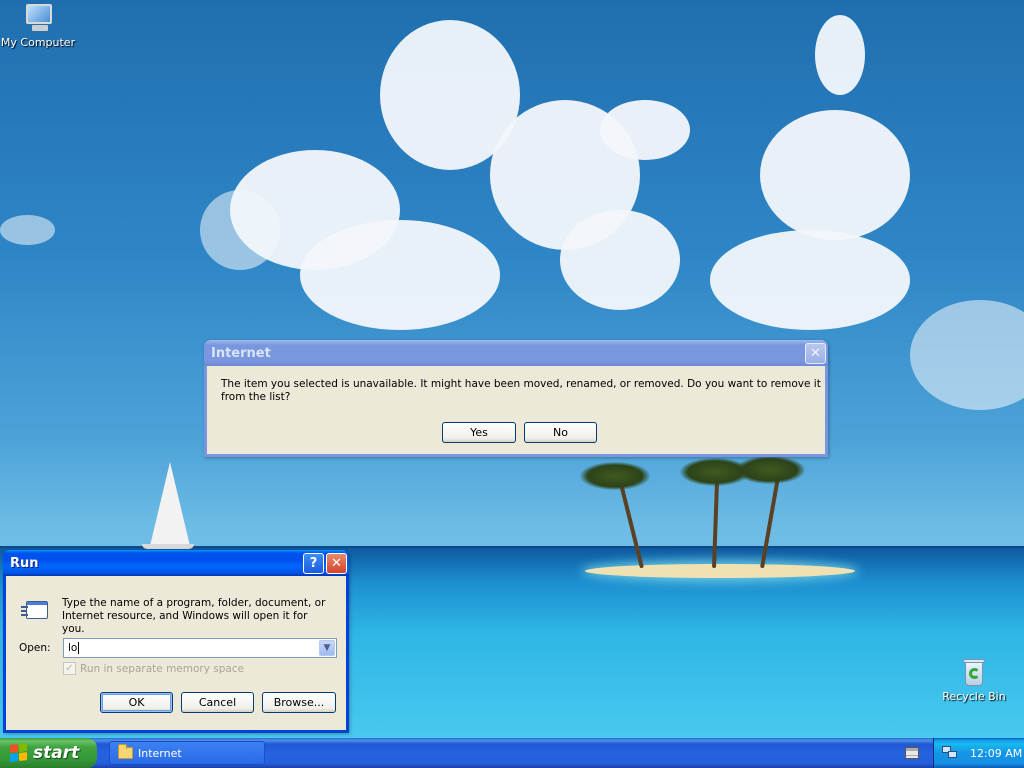 The image size is (1024, 768). What do you see at coordinates (19, 753) in the screenshot?
I see `windows-logo-icon` at bounding box center [19, 753].